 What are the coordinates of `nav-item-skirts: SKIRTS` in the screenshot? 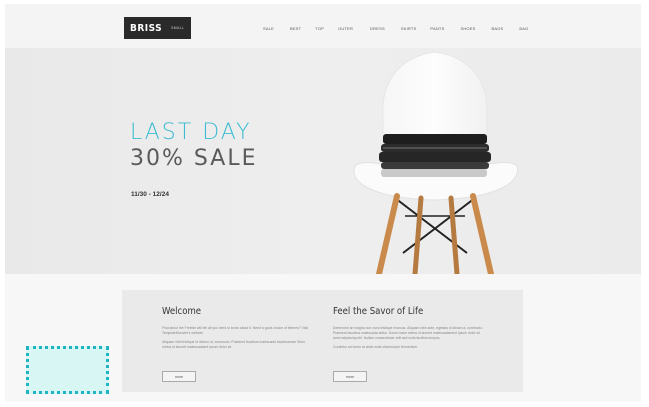 It's located at (409, 28).